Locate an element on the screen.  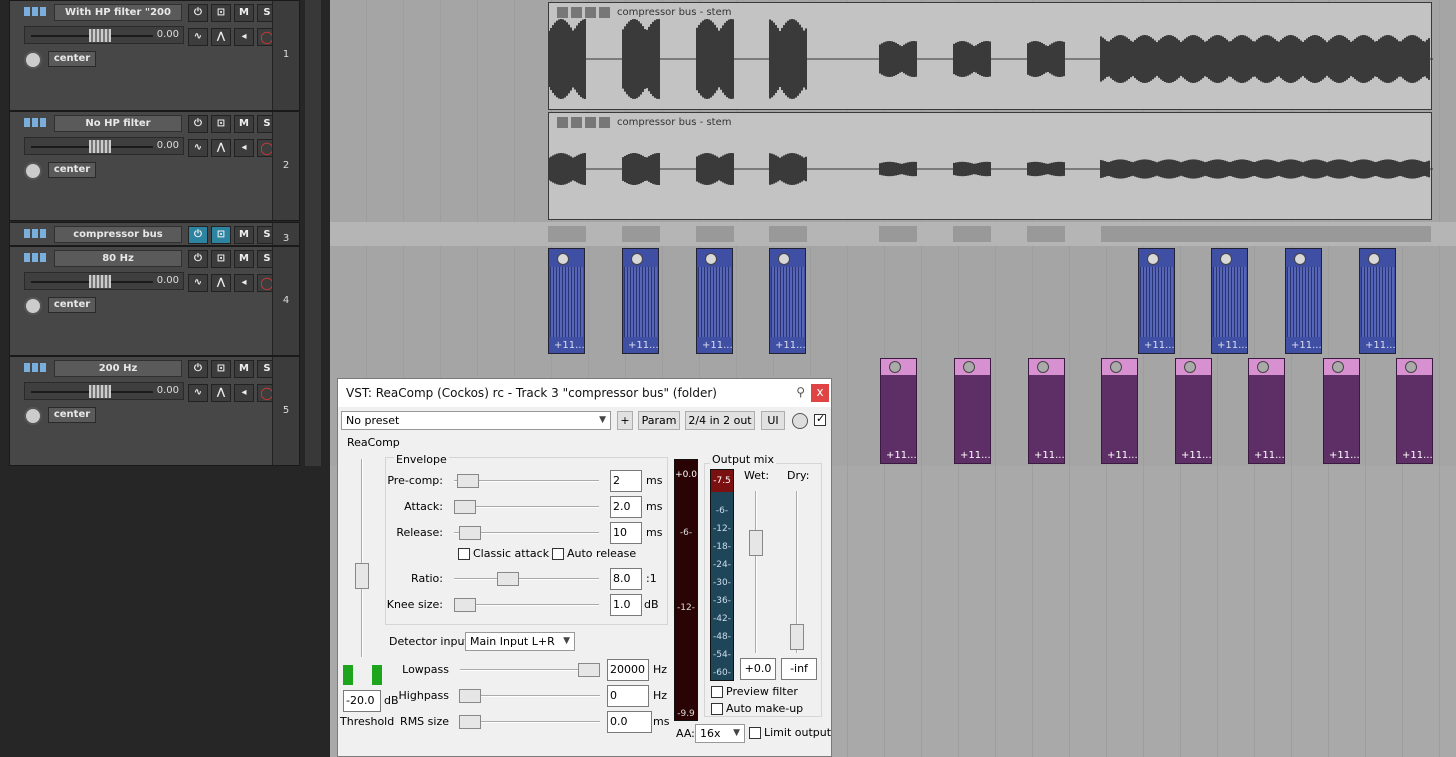
preview-filter-checkbox is located at coordinates (717, 692).